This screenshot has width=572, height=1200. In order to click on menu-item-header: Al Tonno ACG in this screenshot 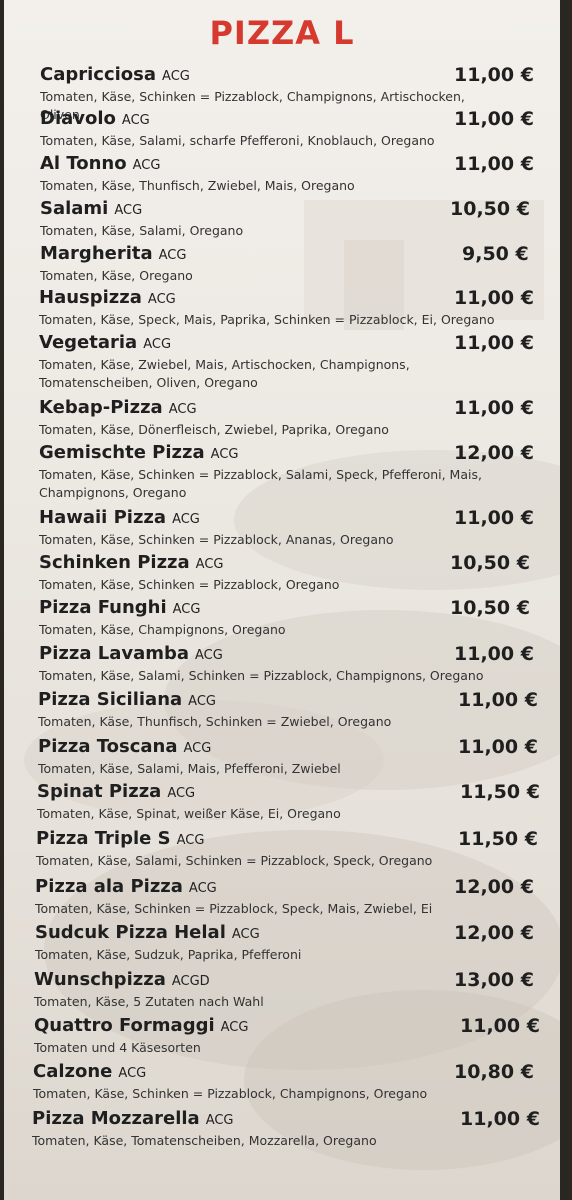, I will do `click(100, 163)`.